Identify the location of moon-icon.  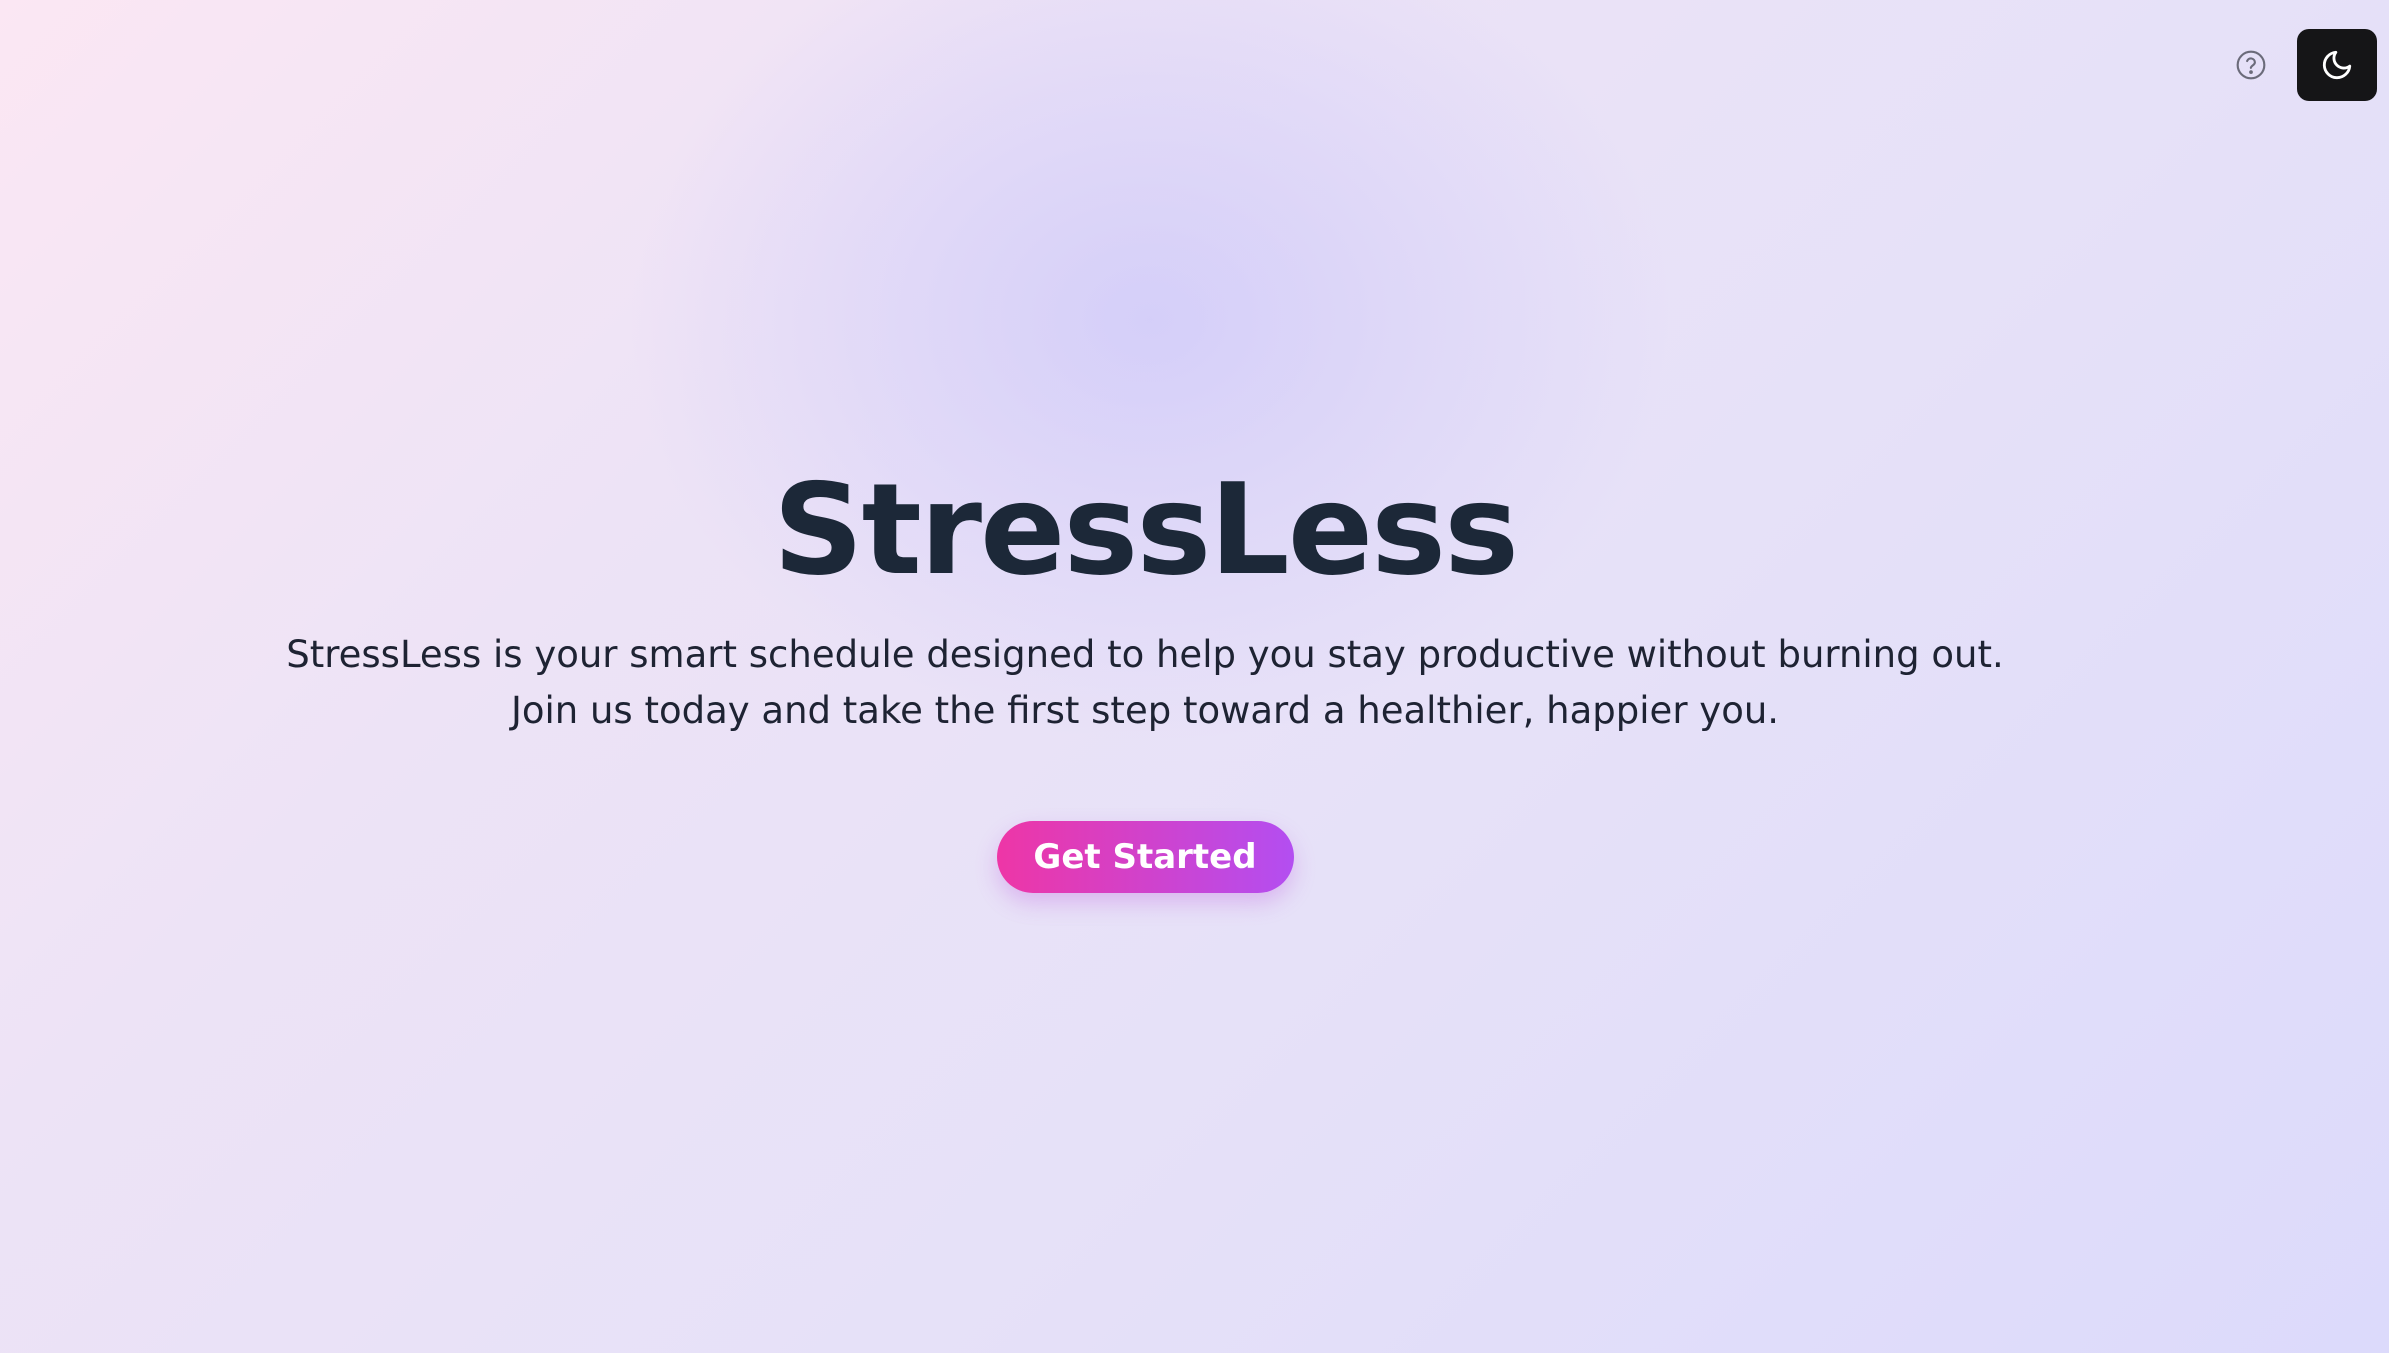
(2337, 65).